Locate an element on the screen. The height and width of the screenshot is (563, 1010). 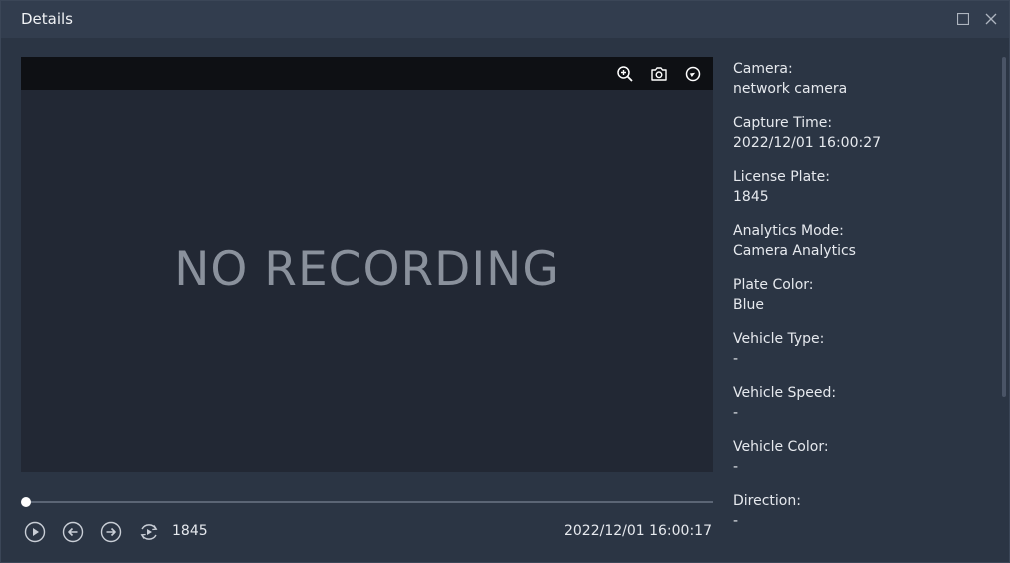
arrow-left-icon is located at coordinates (73, 532).